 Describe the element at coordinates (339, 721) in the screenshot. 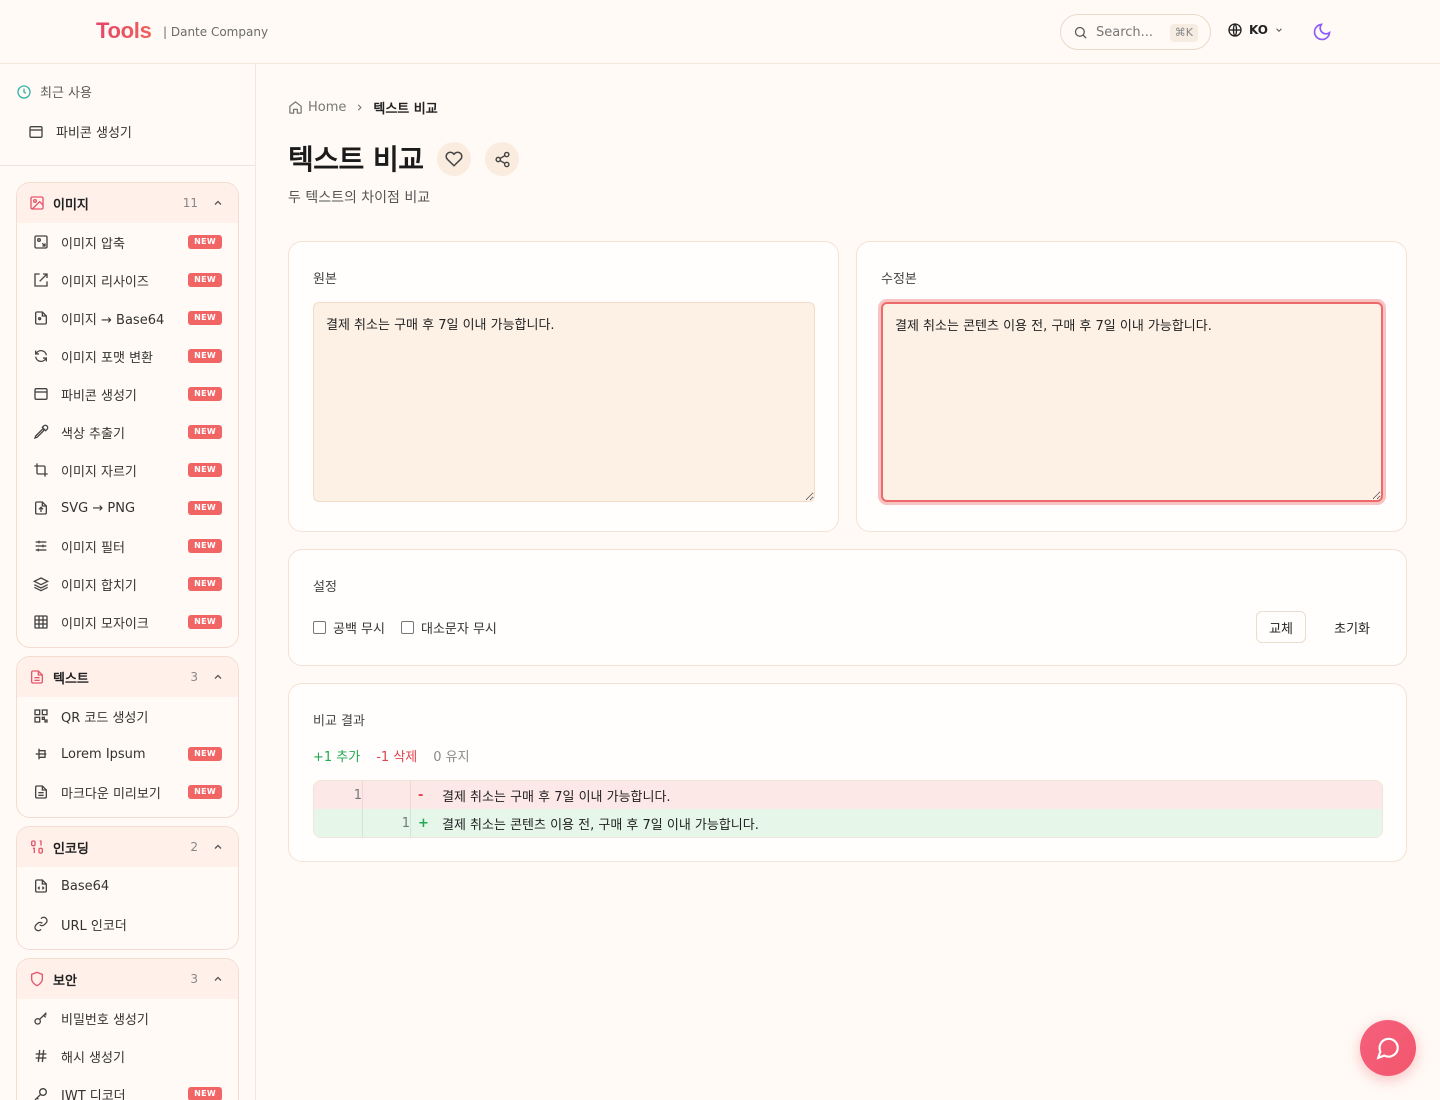

I see `result-label: 비교 결과` at that location.